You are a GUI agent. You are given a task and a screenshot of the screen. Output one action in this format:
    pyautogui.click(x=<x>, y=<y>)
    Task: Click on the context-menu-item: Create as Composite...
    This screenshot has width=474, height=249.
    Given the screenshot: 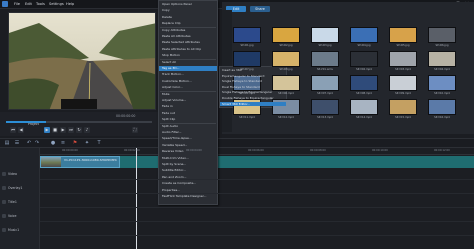 What is the action you would take?
    pyautogui.click(x=189, y=183)
    